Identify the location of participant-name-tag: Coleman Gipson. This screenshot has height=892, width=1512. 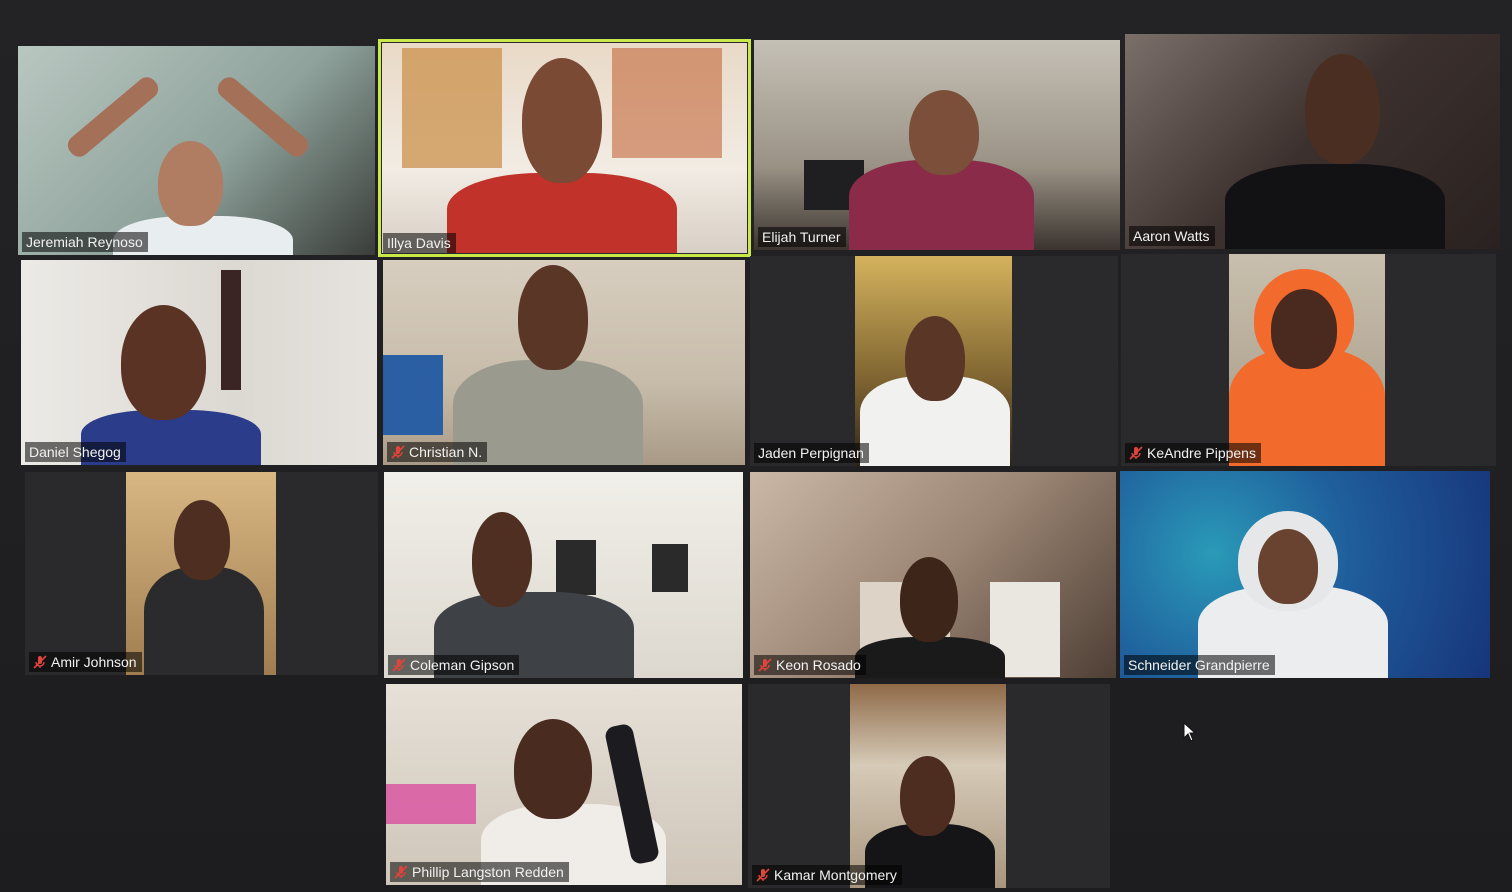
(454, 665).